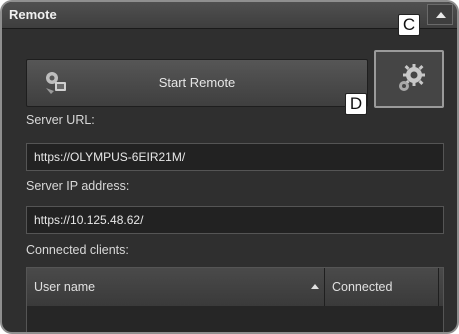 This screenshot has height=334, width=459. I want to click on connected-clients-label: Connected clients:, so click(77, 250).